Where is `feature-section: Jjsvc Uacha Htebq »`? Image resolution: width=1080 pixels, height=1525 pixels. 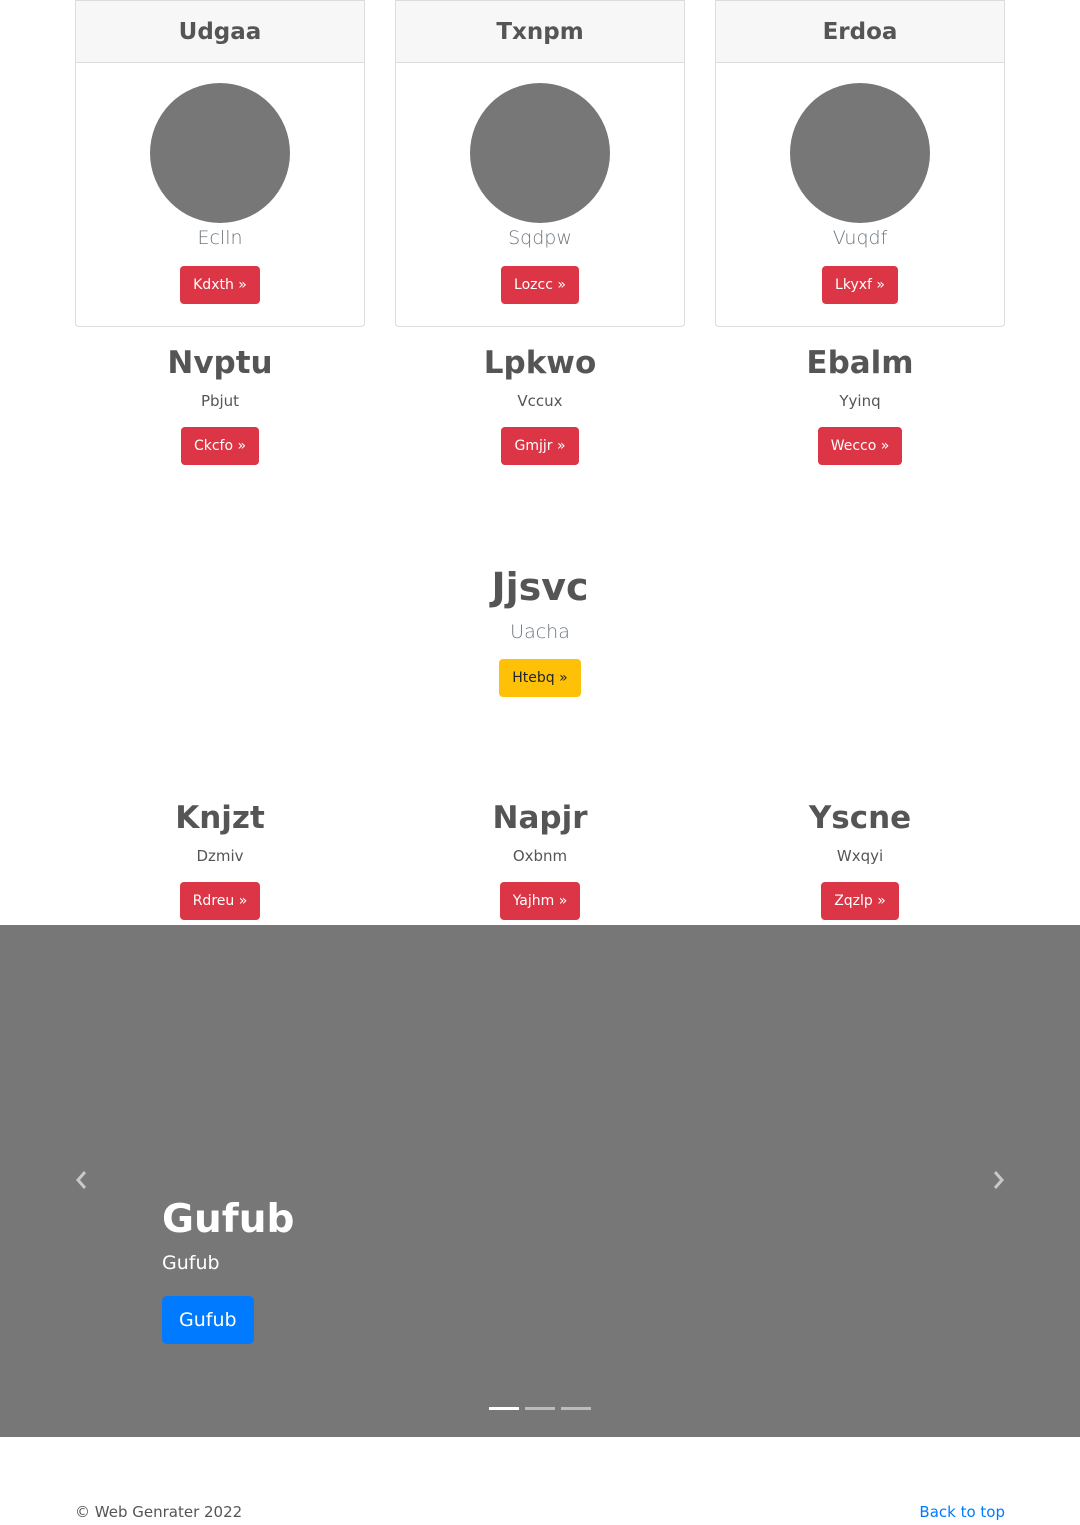
feature-section: Jjsvc Uacha Htebq » is located at coordinates (540, 631).